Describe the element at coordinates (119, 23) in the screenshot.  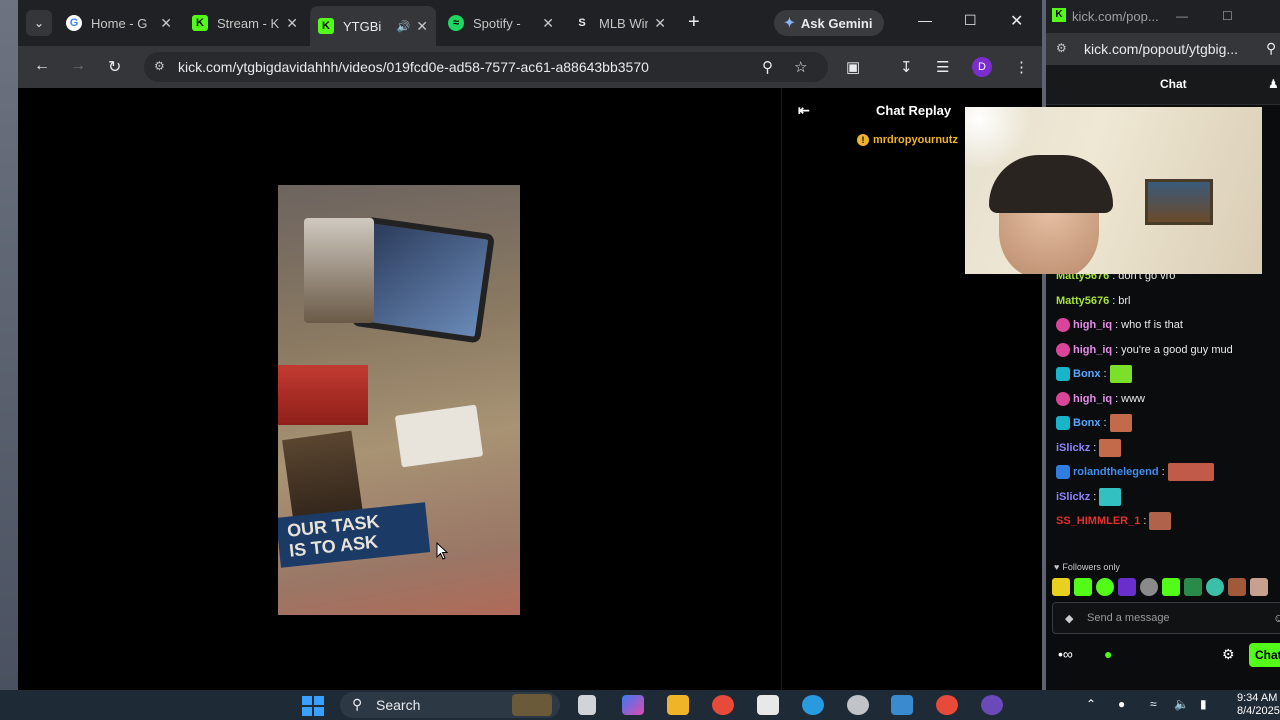
I see `tab-home: G Home - G ✕` at that location.